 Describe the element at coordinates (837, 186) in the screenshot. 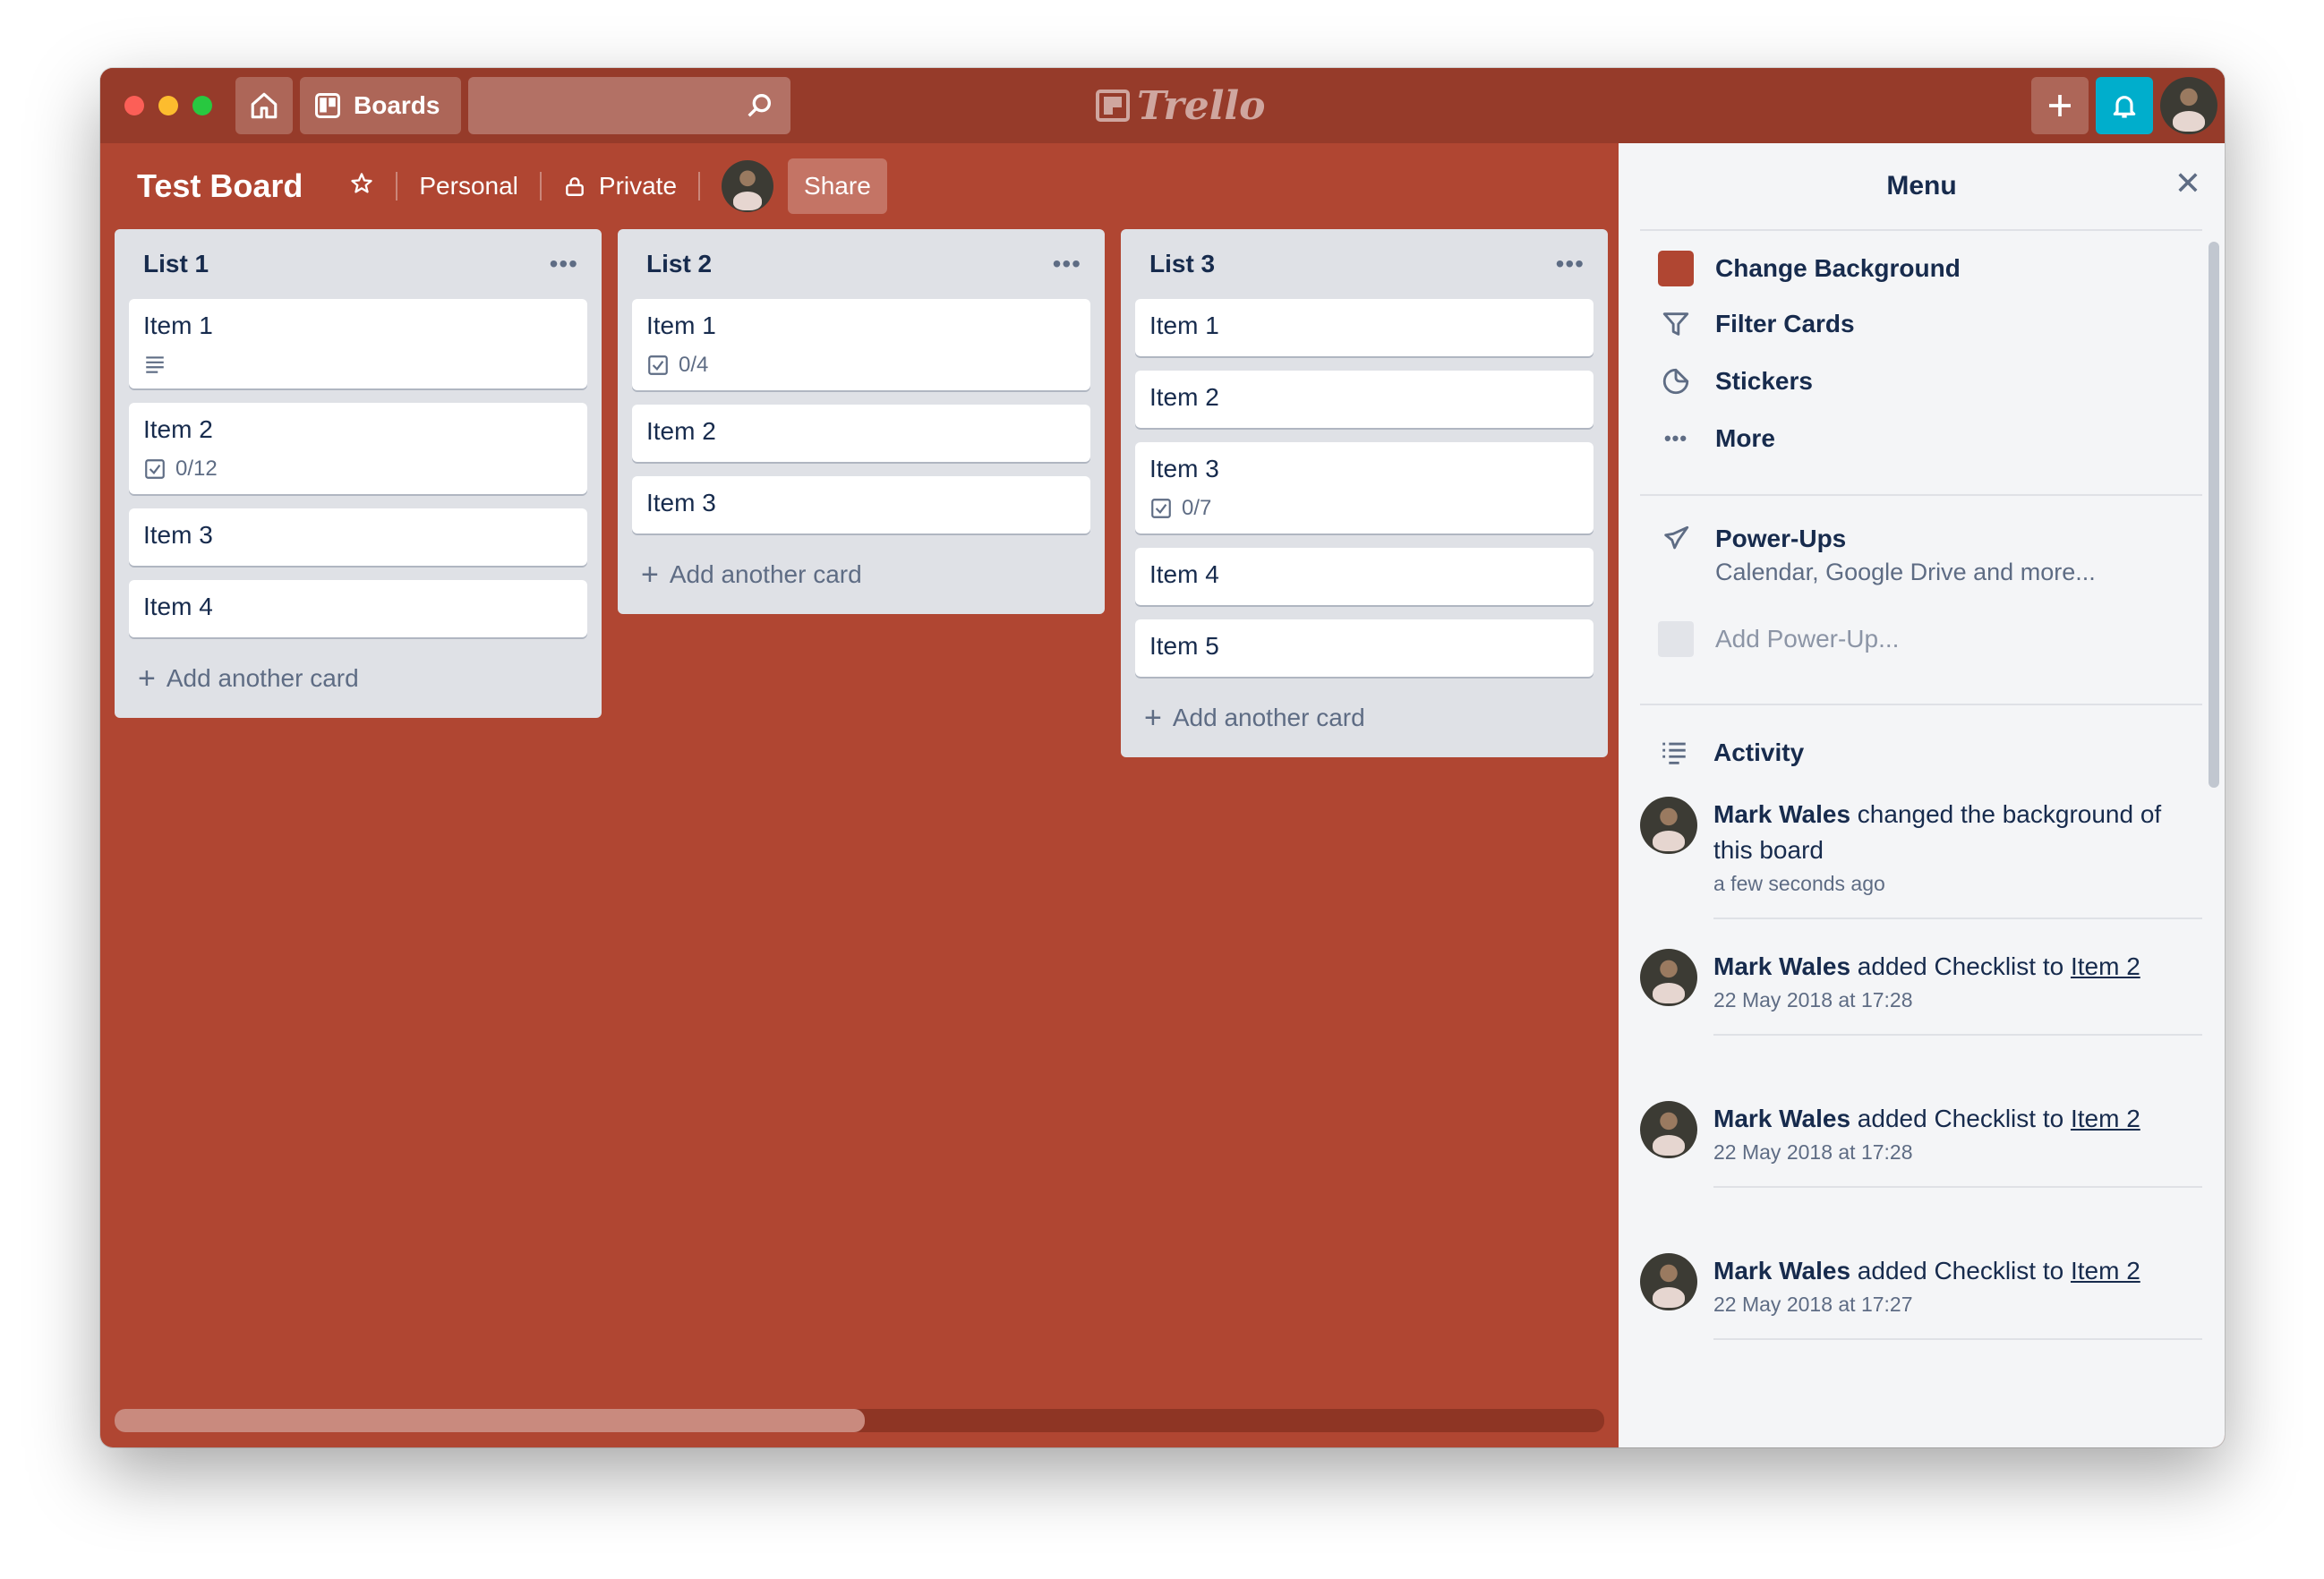

I see `share-button: Share` at that location.